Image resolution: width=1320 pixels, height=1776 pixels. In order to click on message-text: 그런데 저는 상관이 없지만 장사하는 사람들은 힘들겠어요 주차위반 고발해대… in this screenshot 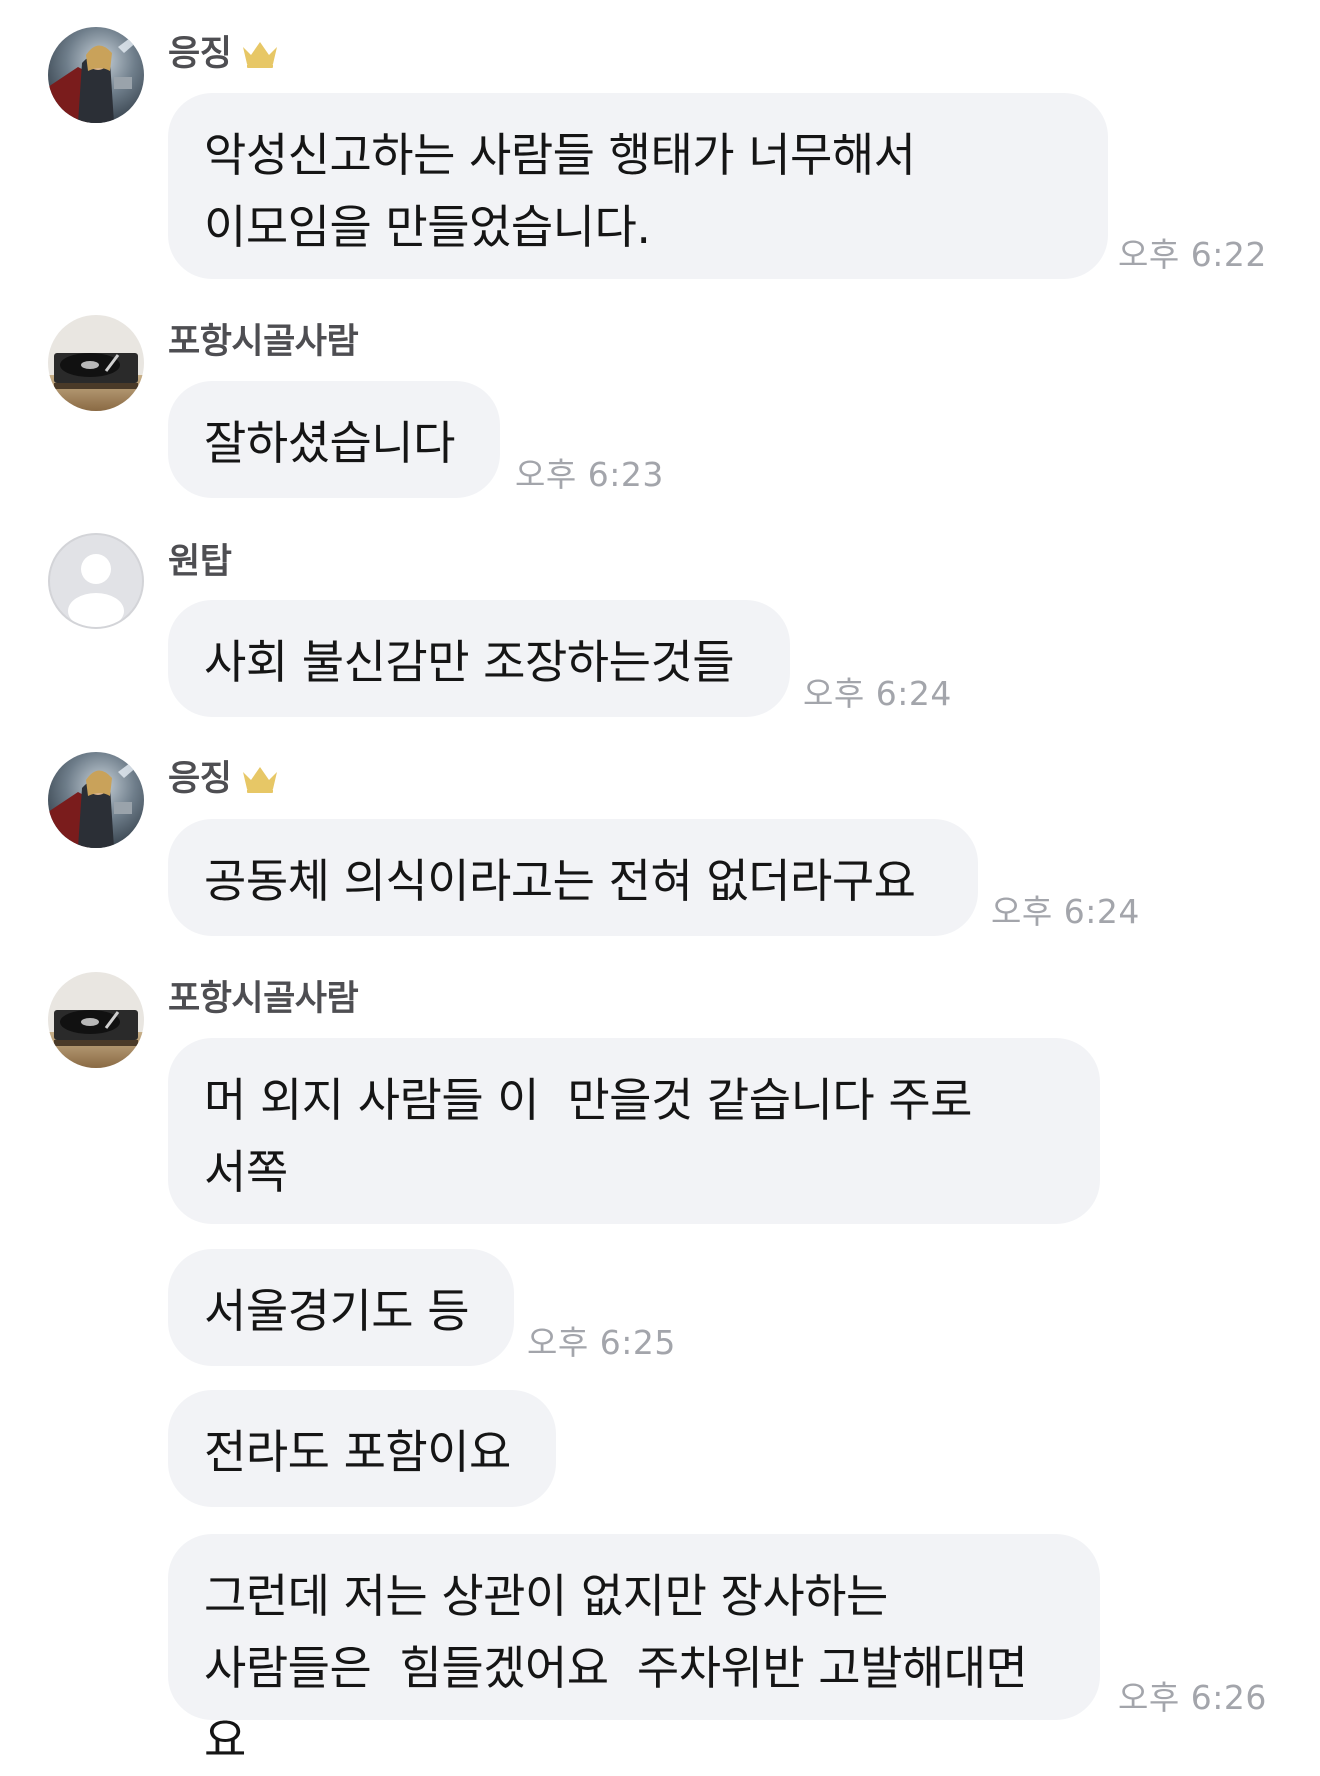, I will do `click(623, 1668)`.